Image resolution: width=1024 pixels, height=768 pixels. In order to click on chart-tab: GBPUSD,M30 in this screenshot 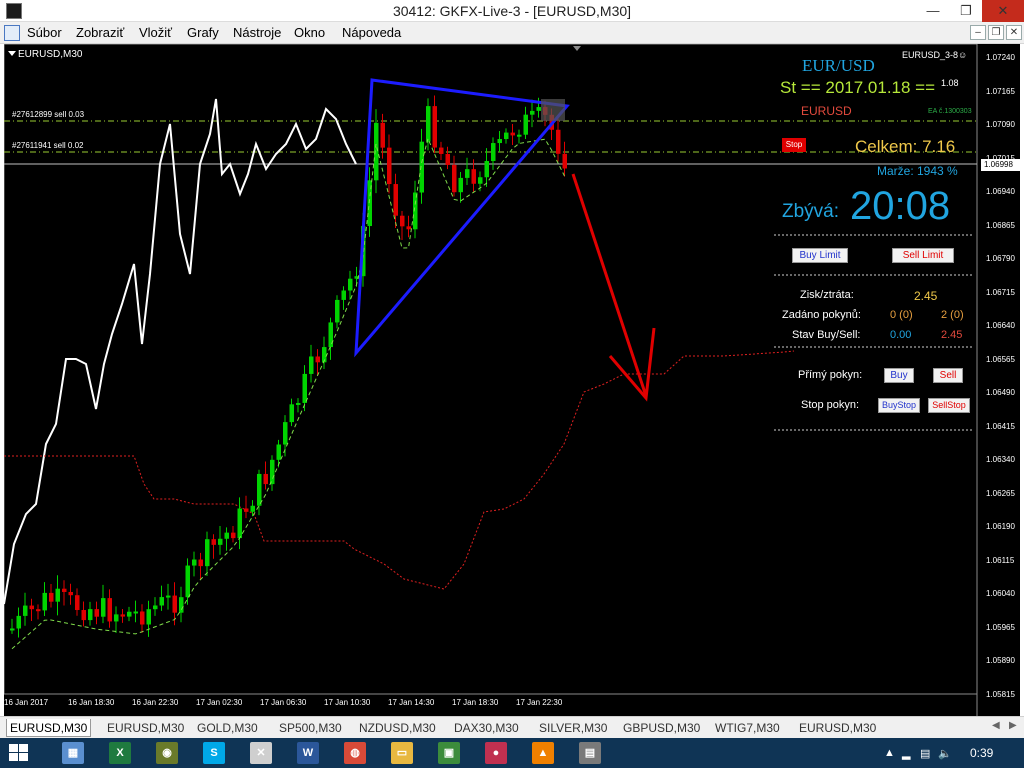, I will do `click(661, 728)`.